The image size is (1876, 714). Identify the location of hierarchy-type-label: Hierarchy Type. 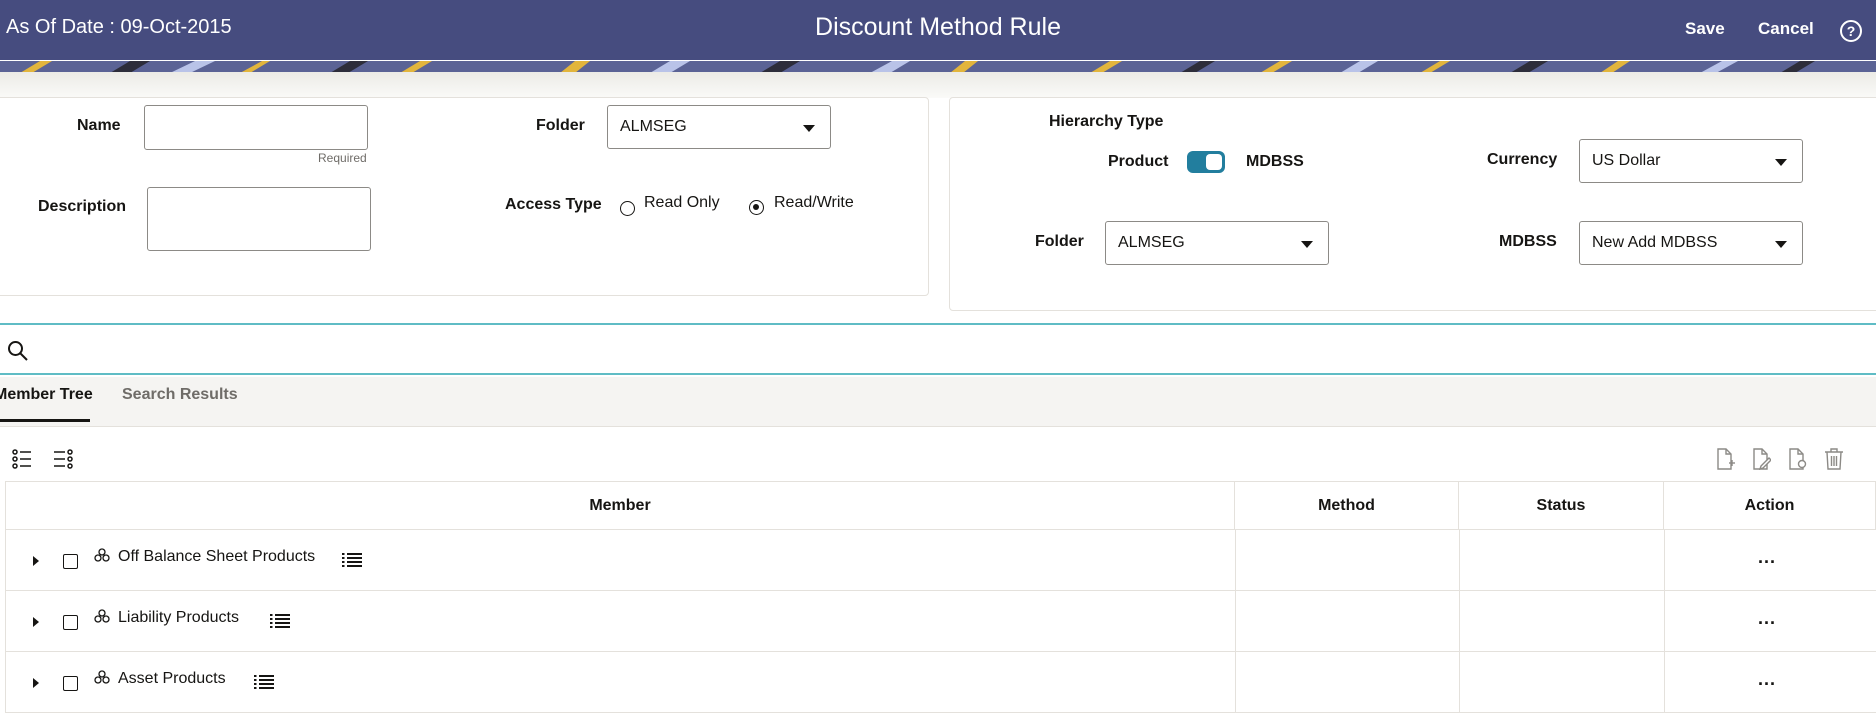
(1106, 121).